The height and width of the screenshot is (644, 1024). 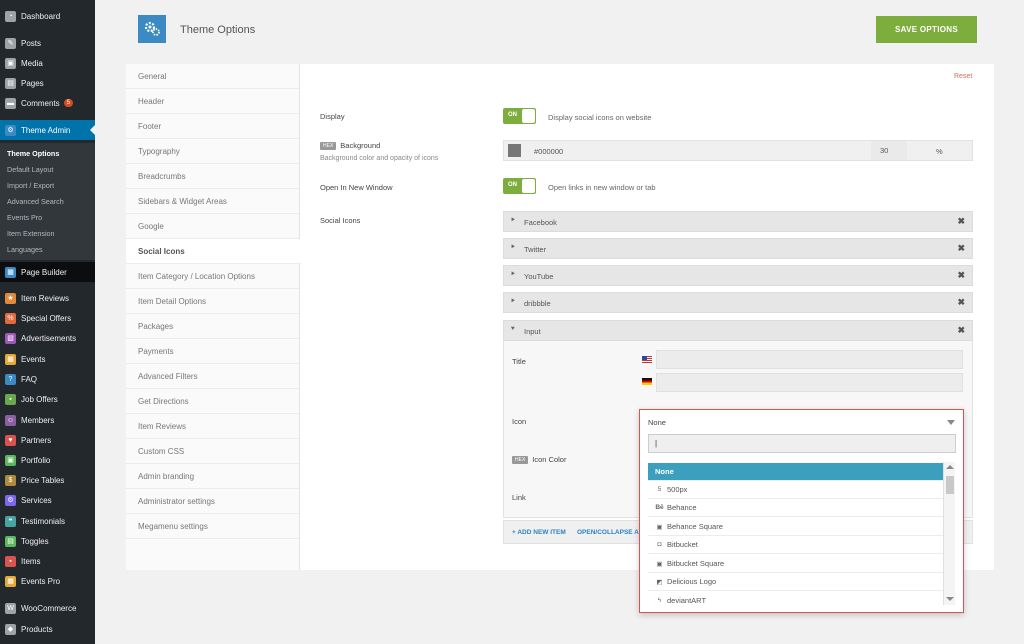 I want to click on menu-testimonials: ❝ Testimonials, so click(x=47, y=521).